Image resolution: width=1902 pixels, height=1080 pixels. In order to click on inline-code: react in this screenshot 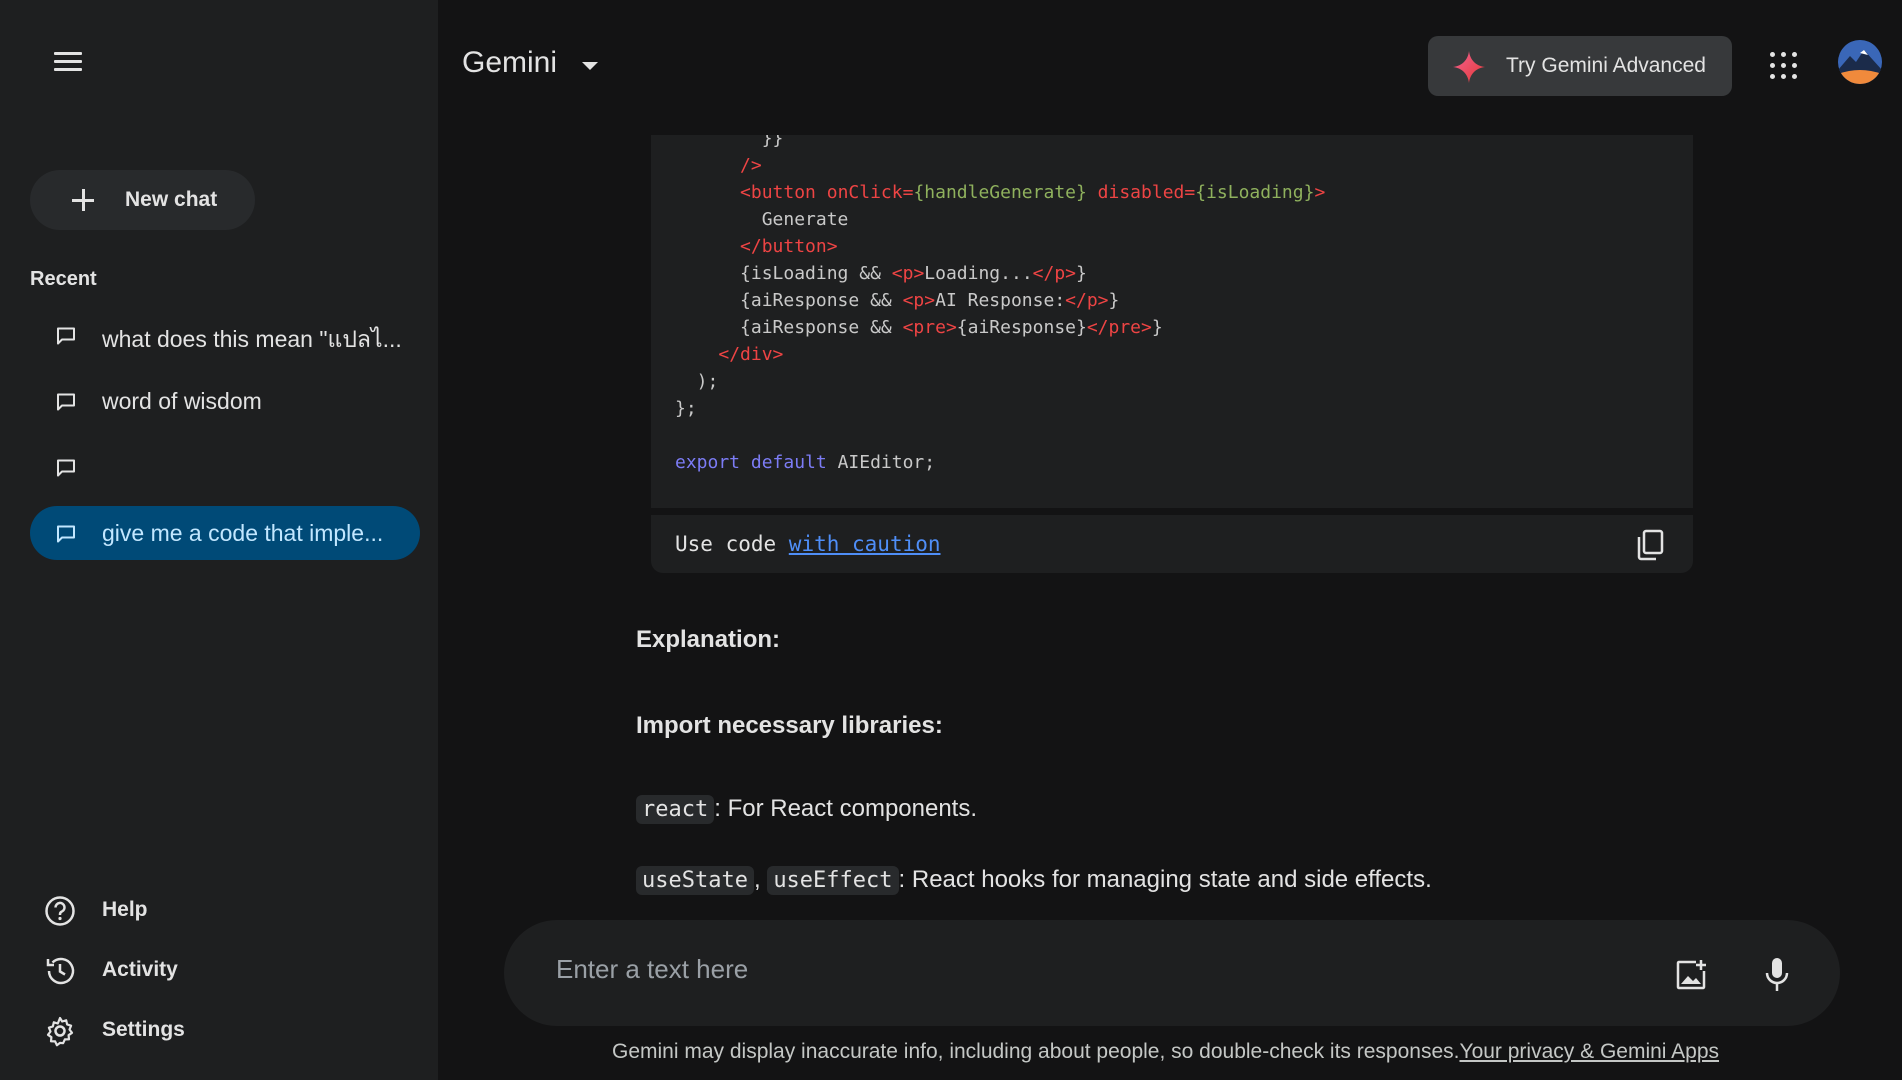, I will do `click(675, 809)`.